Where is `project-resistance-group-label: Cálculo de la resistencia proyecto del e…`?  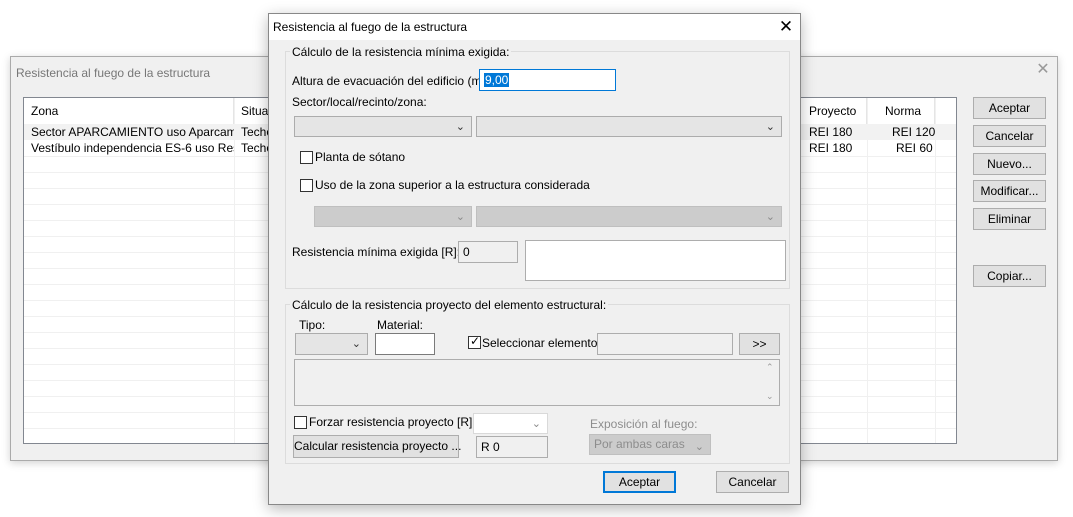 project-resistance-group-label: Cálculo de la resistencia proyecto del e… is located at coordinates (449, 305).